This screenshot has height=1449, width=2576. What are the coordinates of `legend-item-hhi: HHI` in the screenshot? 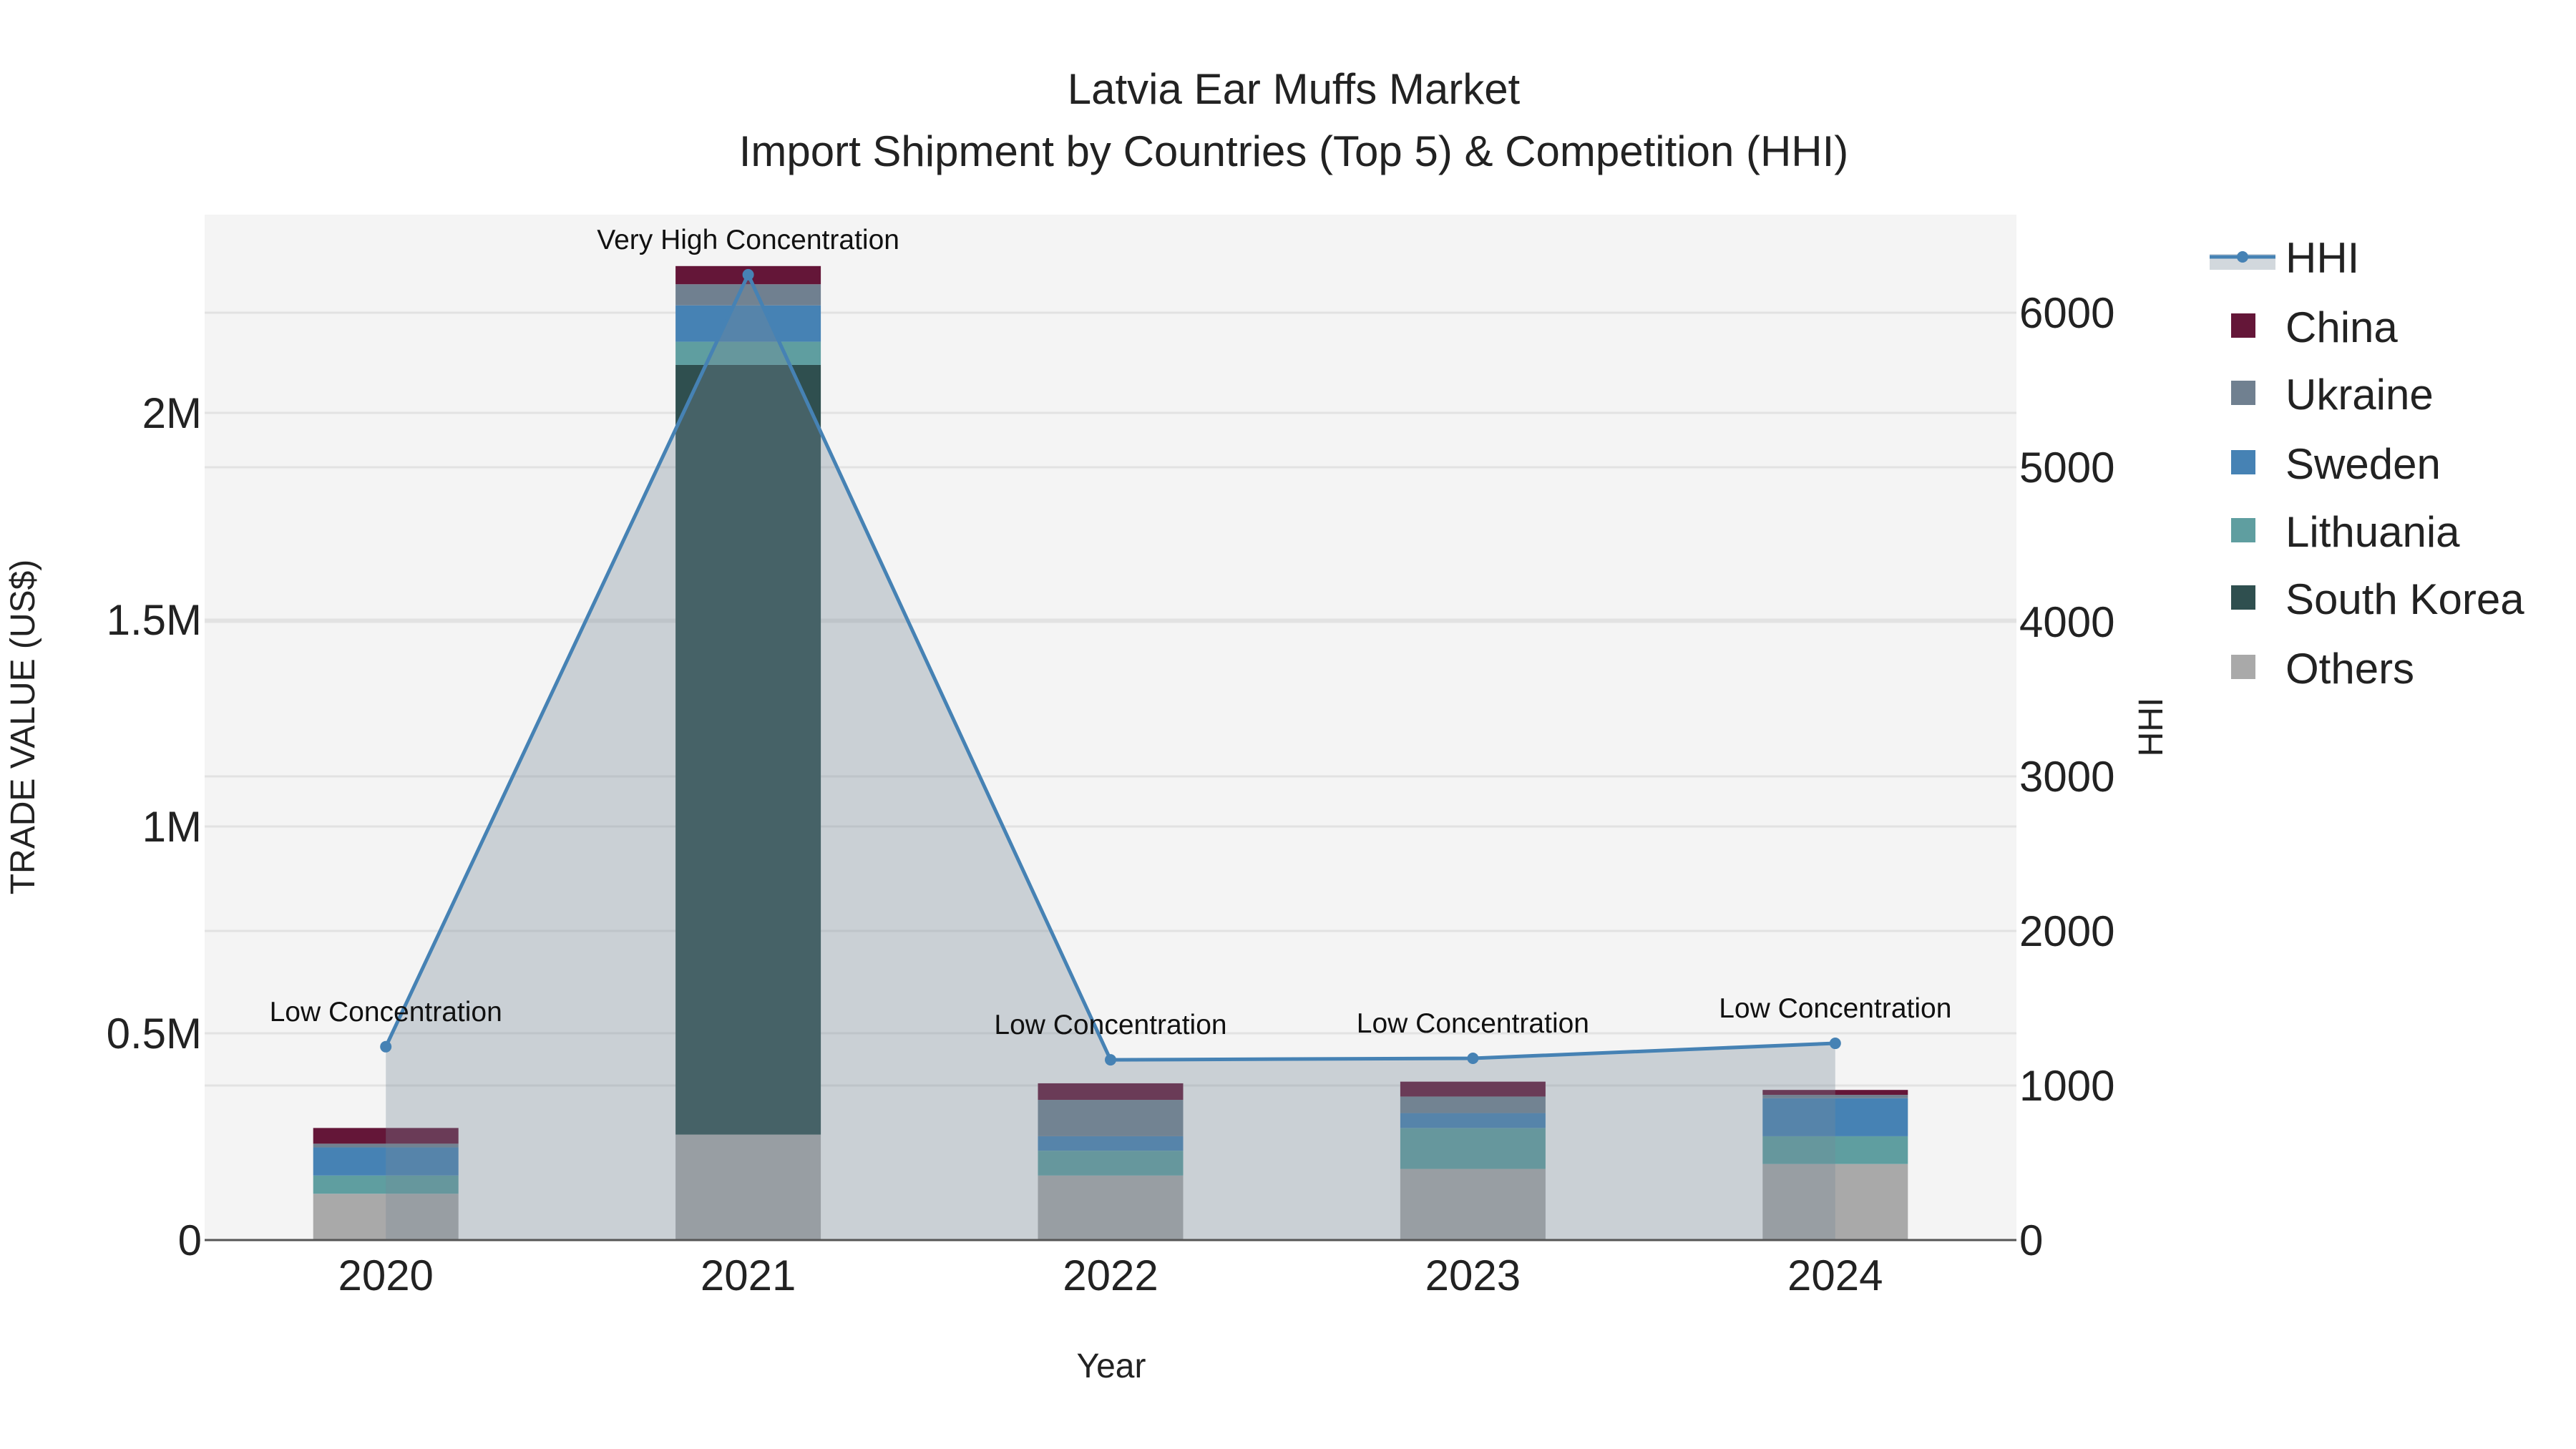 It's located at (2284, 258).